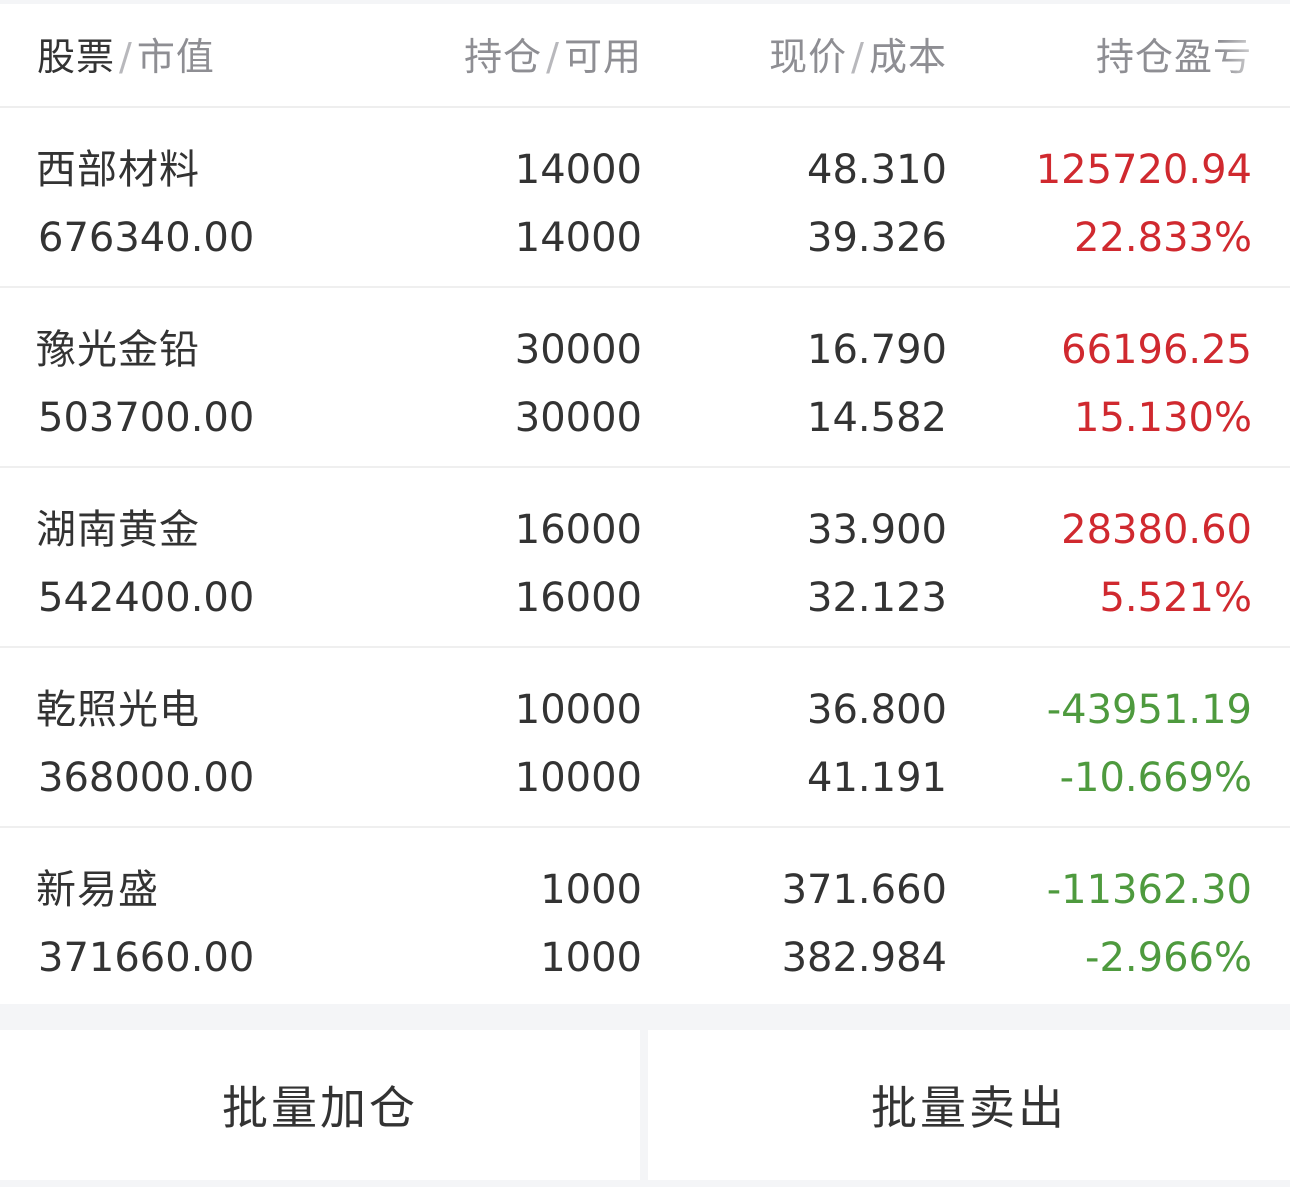  Describe the element at coordinates (578, 238) in the screenshot. I see `available-qty: 14000` at that location.